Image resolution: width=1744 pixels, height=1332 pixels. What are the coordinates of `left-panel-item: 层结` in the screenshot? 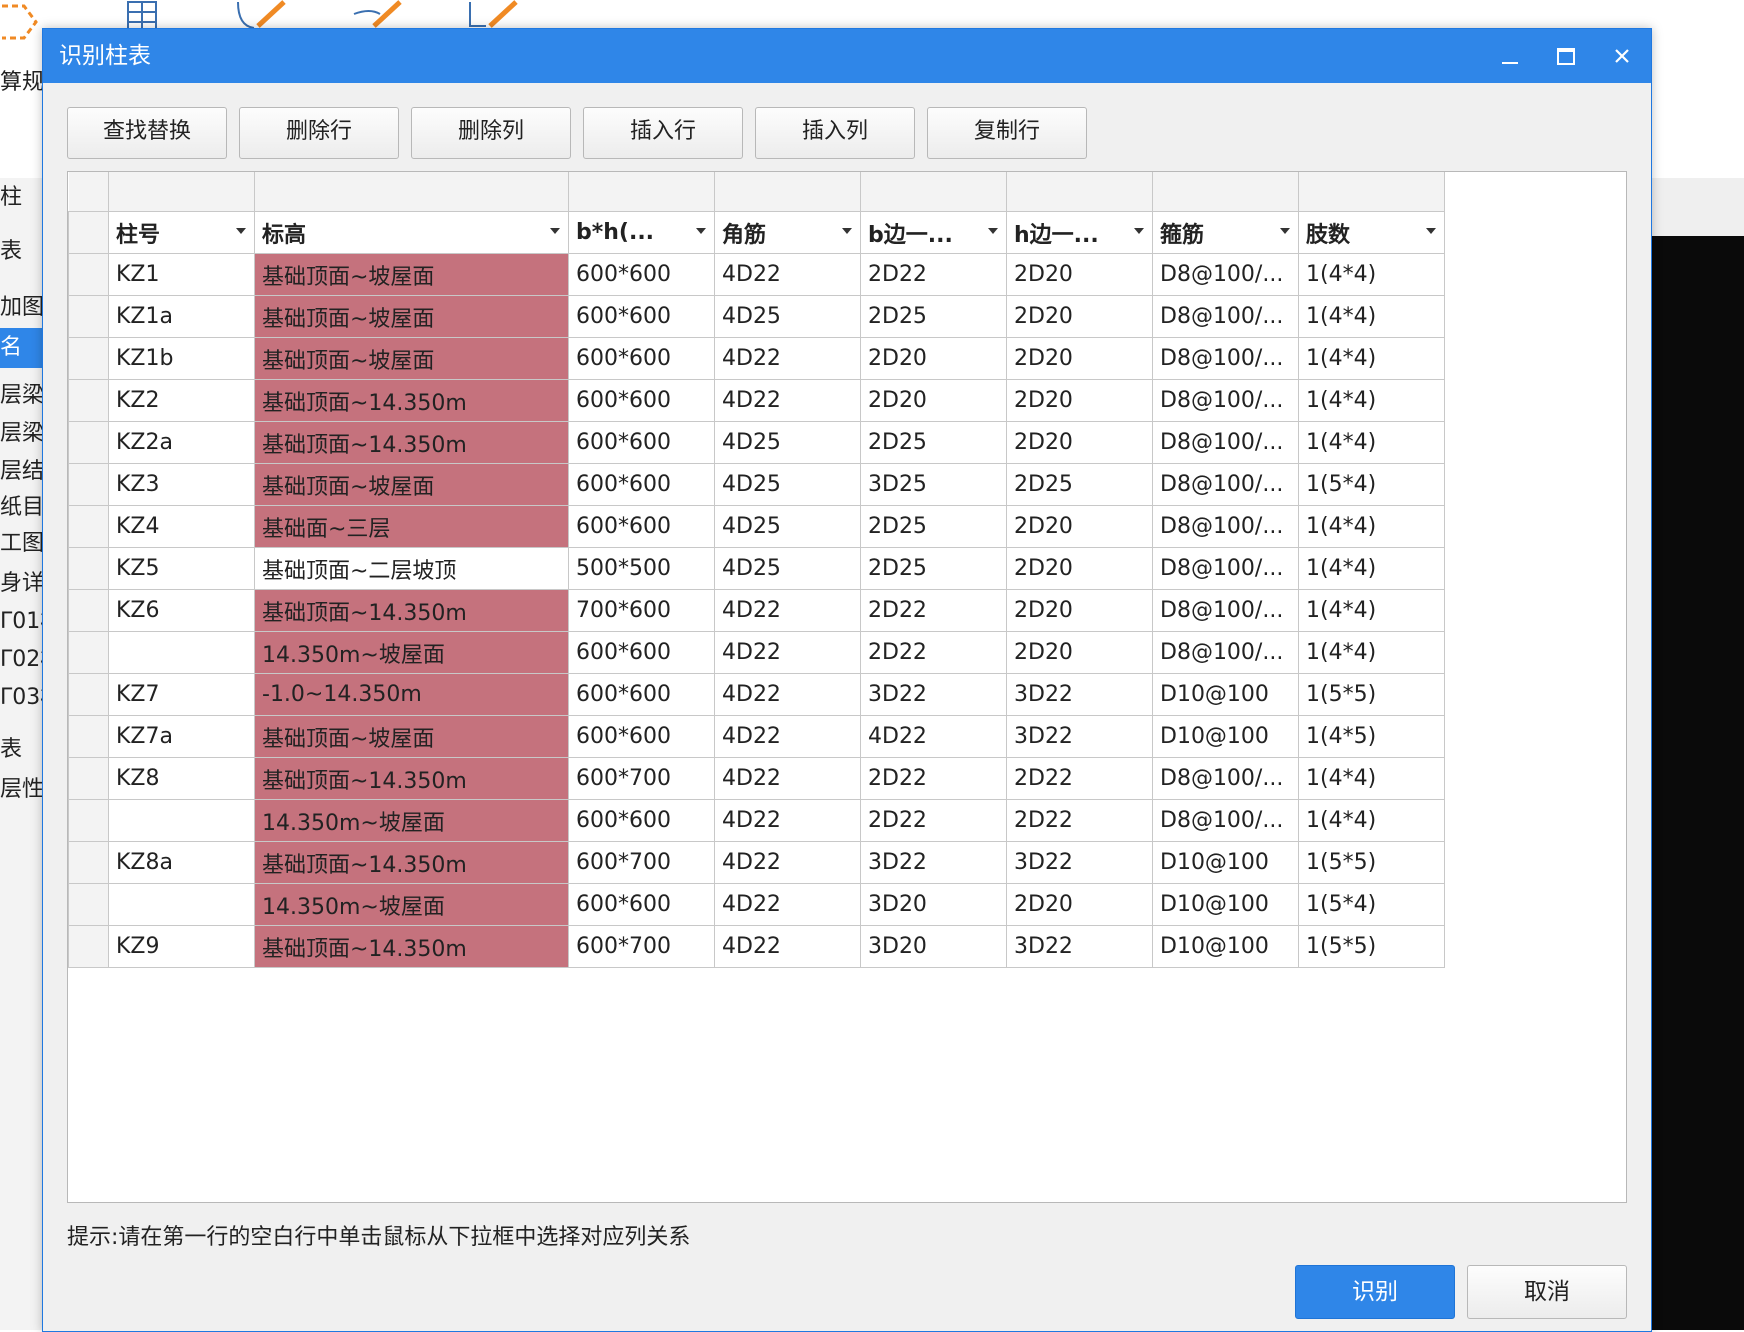 It's located at (22, 472).